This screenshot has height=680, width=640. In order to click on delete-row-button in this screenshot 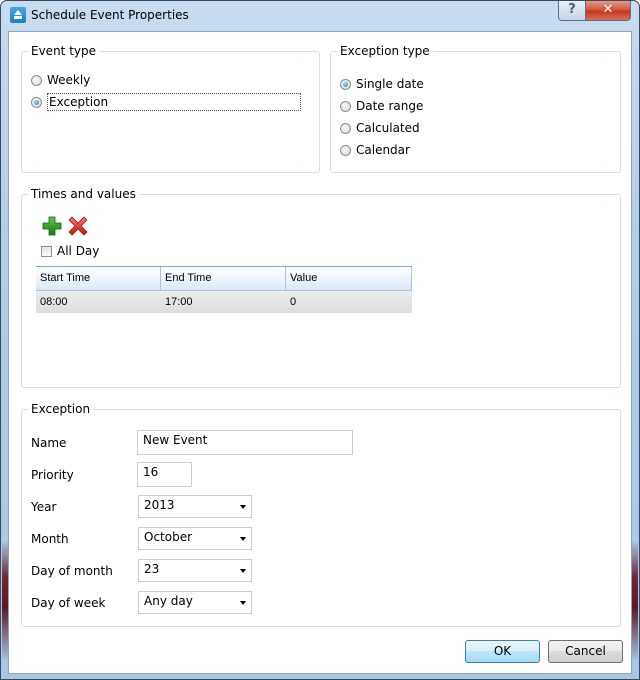, I will do `click(78, 226)`.